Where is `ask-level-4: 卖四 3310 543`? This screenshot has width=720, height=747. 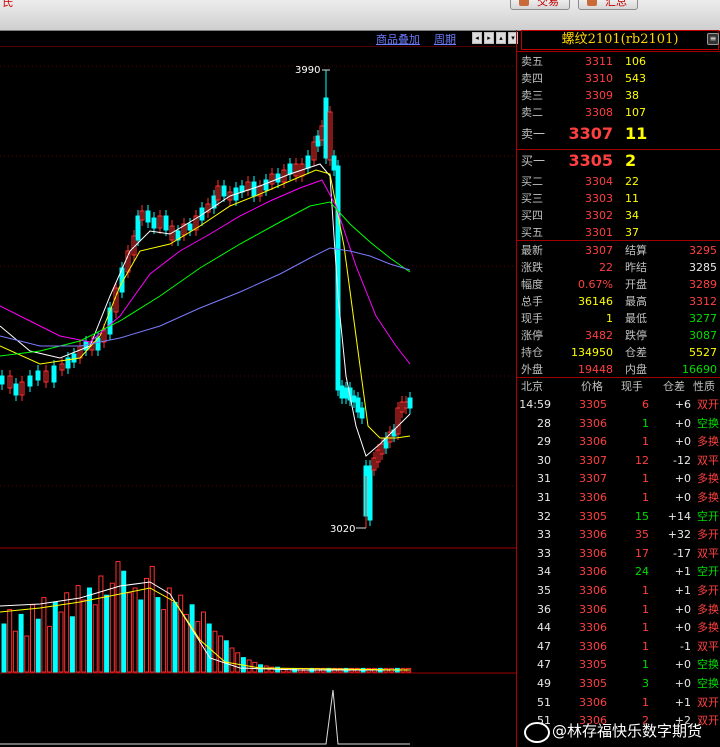 ask-level-4: 卖四 3310 543 is located at coordinates (618, 78).